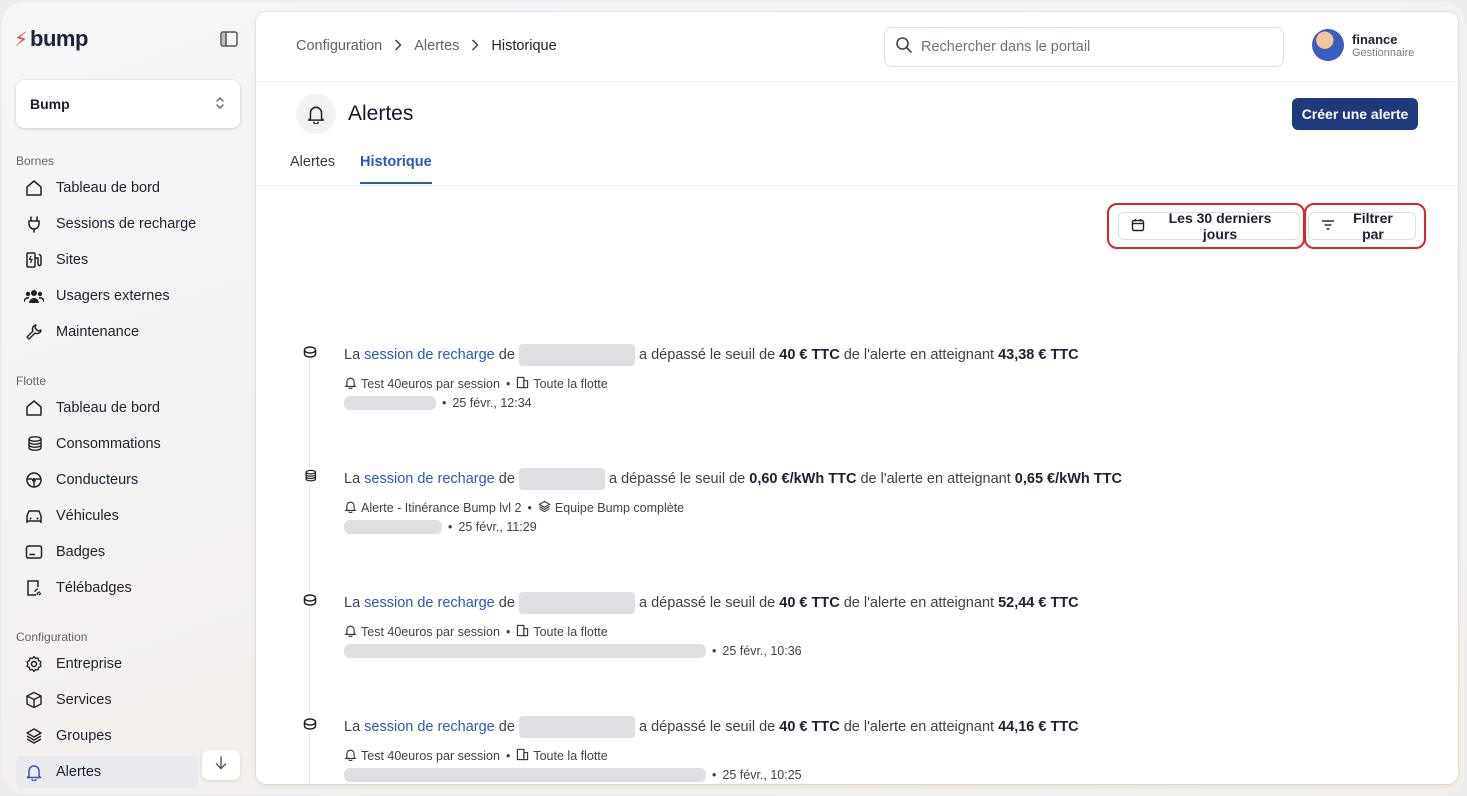 This screenshot has height=796, width=1467. What do you see at coordinates (84, 700) in the screenshot?
I see `sidebar-item-label: Services` at bounding box center [84, 700].